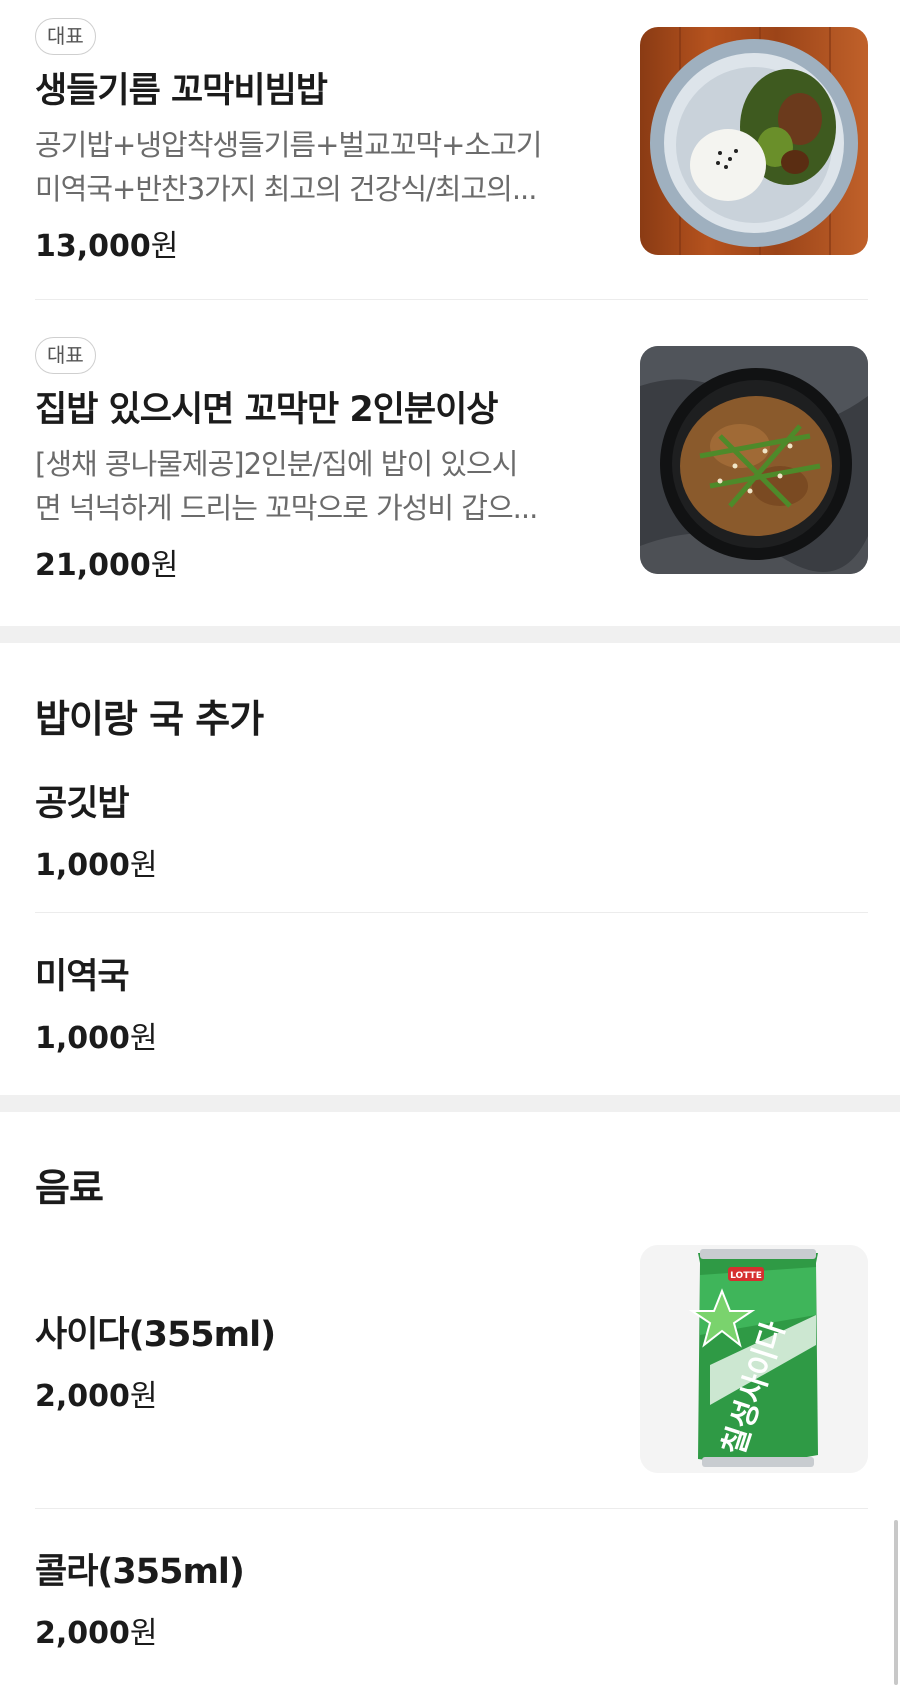 Image resolution: width=900 pixels, height=1685 pixels. Describe the element at coordinates (754, 141) in the screenshot. I see `bibimbap-photo` at that location.